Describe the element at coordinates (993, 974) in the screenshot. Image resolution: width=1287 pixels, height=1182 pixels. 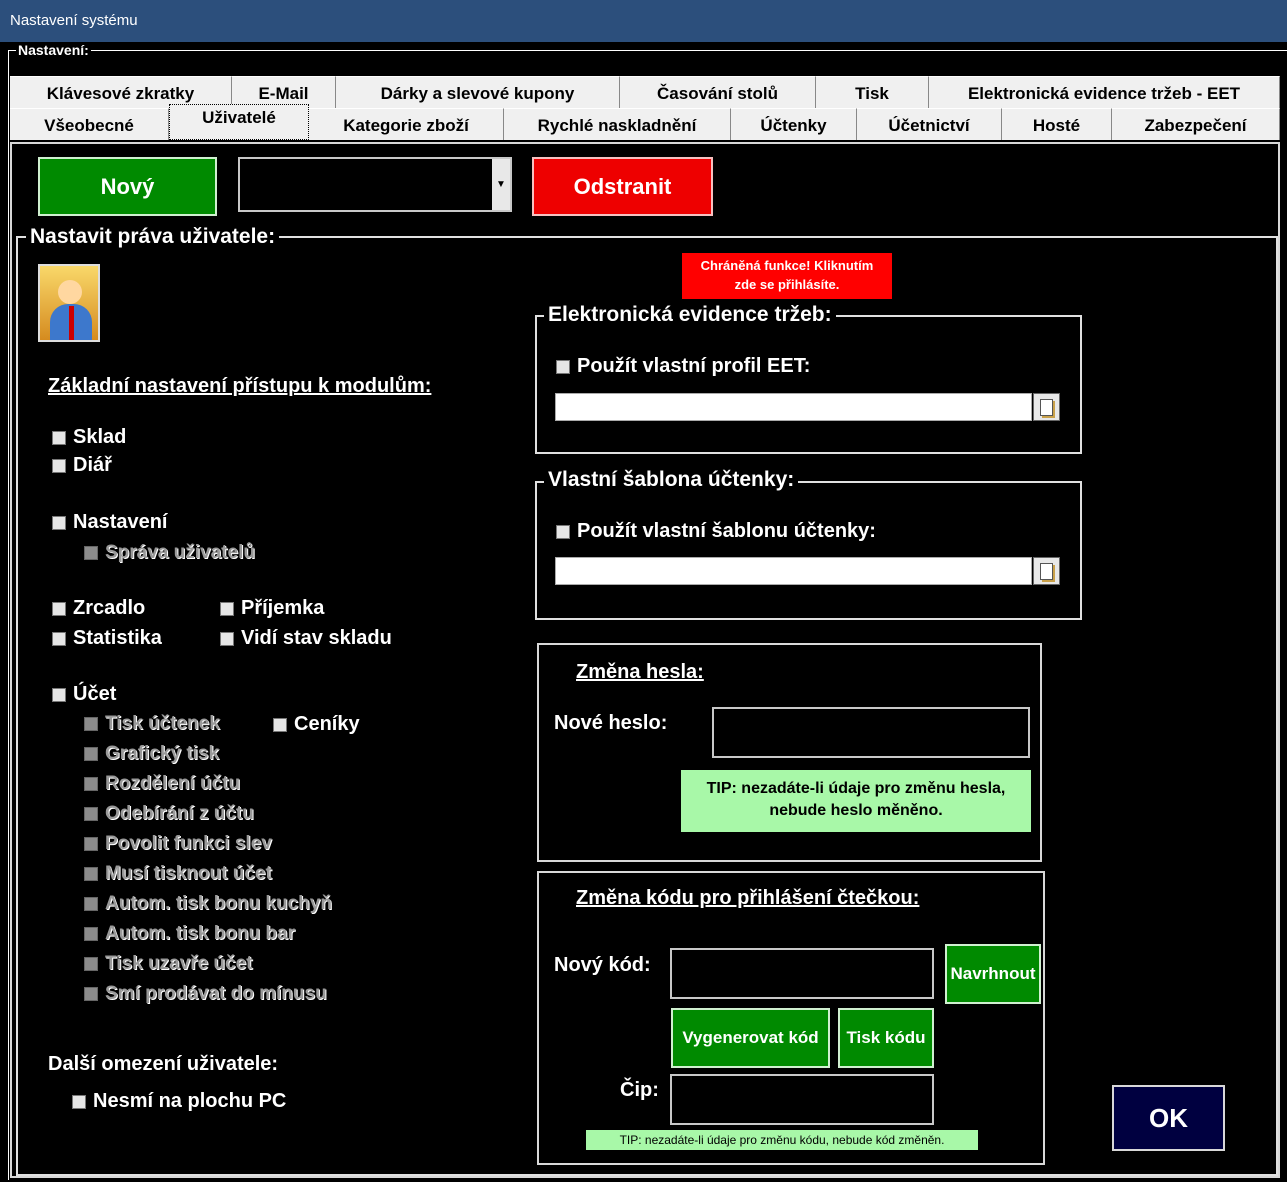
I see `suggest-code-button: Navrhnout` at that location.